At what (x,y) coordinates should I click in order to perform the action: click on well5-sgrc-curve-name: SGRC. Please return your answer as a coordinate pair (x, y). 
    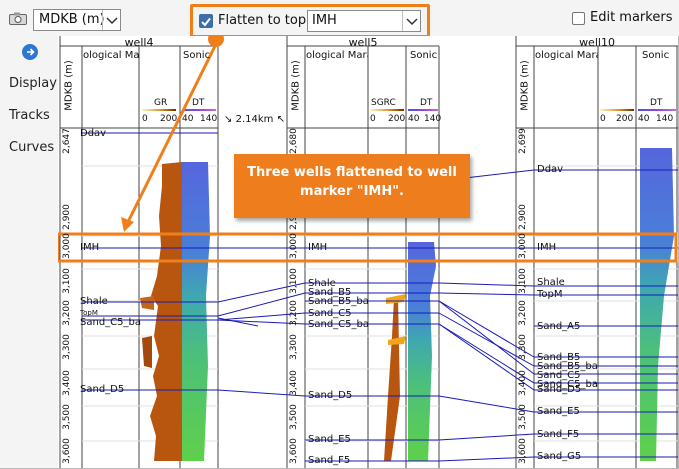
    Looking at the image, I should click on (383, 103).